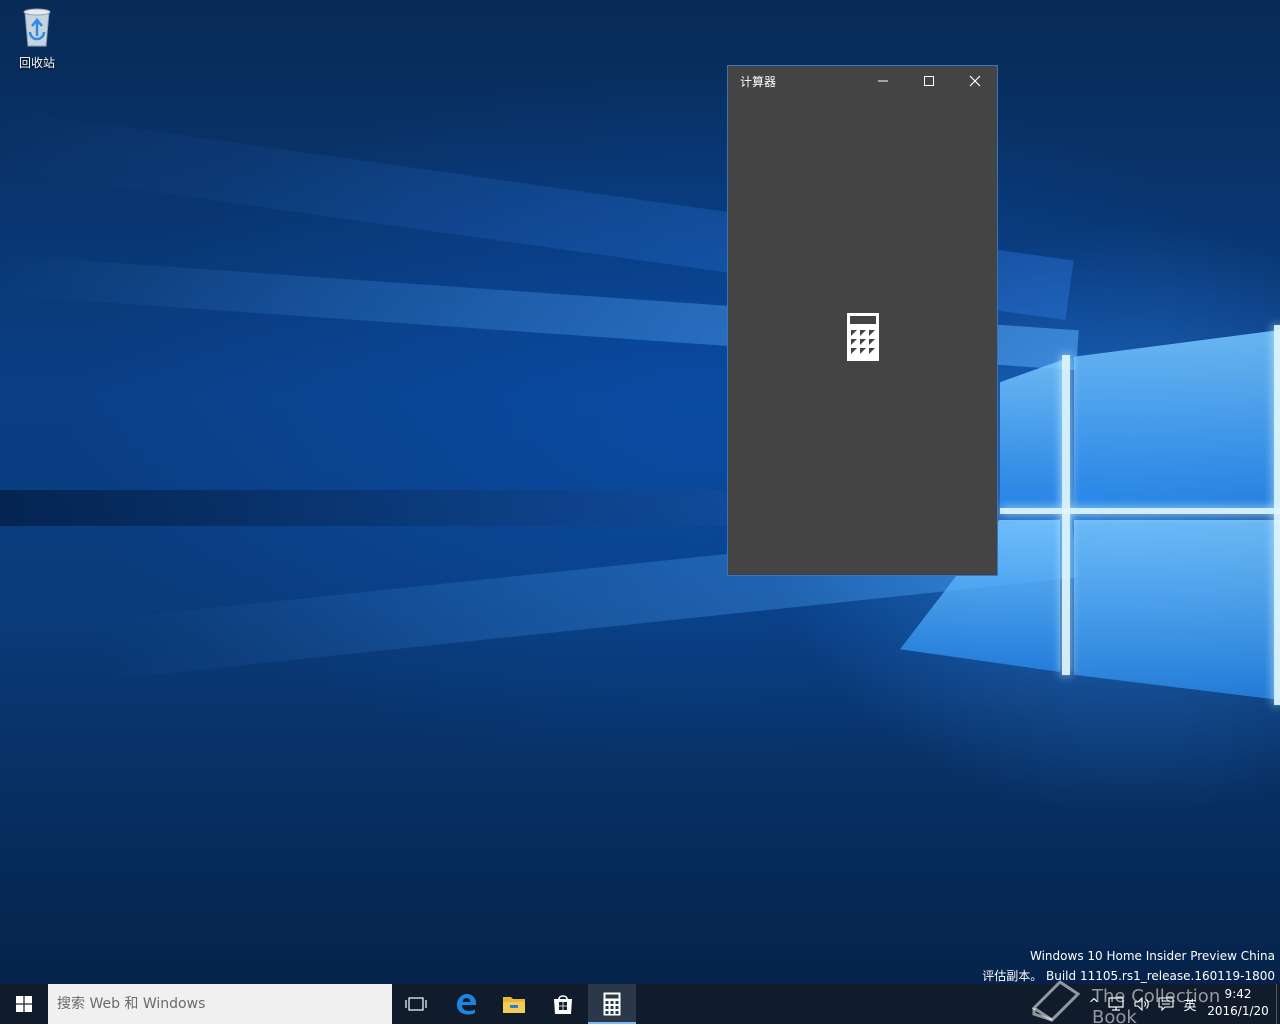 The height and width of the screenshot is (1028, 1280). Describe the element at coordinates (37, 27) in the screenshot. I see `recycle-bin-icon` at that location.